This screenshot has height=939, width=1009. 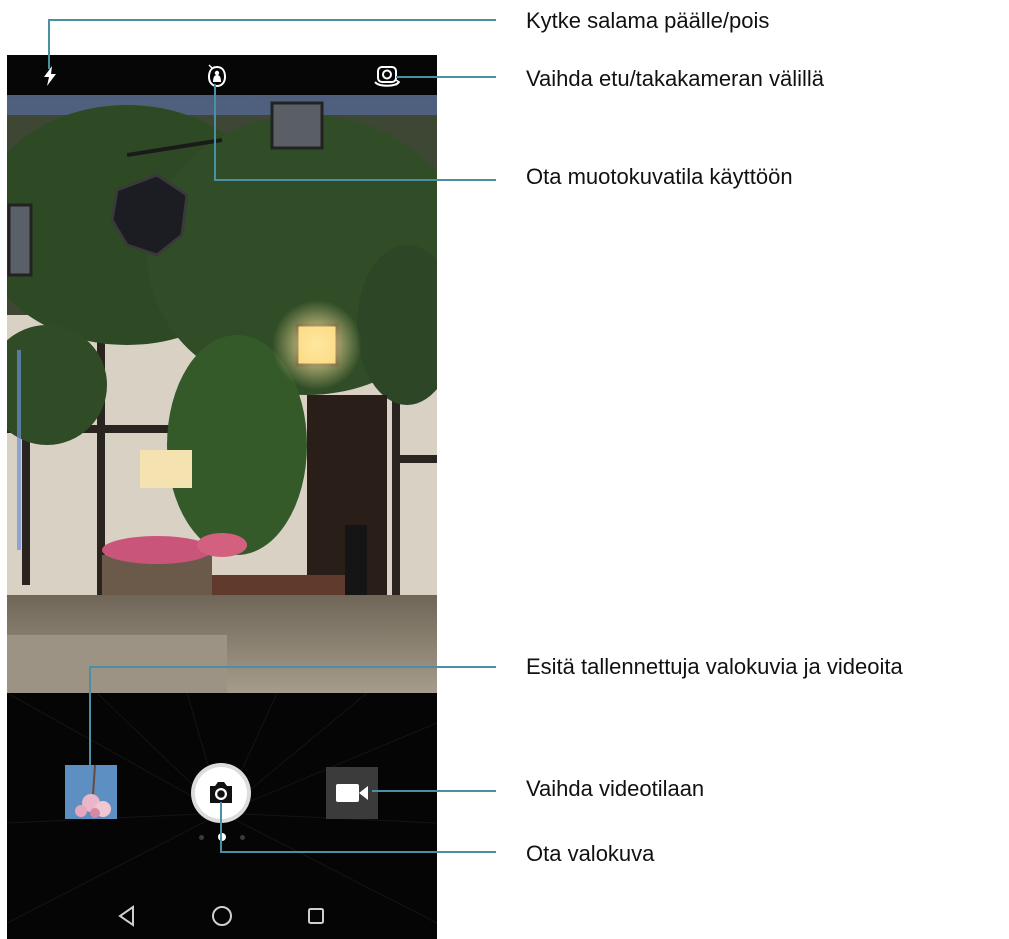 What do you see at coordinates (590, 853) in the screenshot?
I see `callout-capture: Ota valokuva` at bounding box center [590, 853].